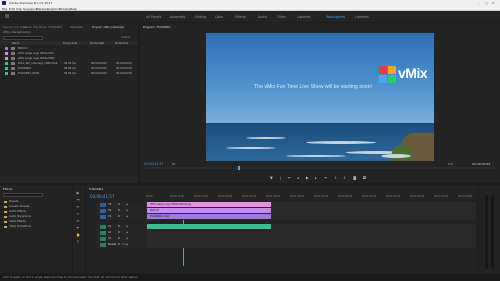 The height and width of the screenshot is (281, 500). Describe the element at coordinates (15, 43) in the screenshot. I see `column-name: Name` at that location.